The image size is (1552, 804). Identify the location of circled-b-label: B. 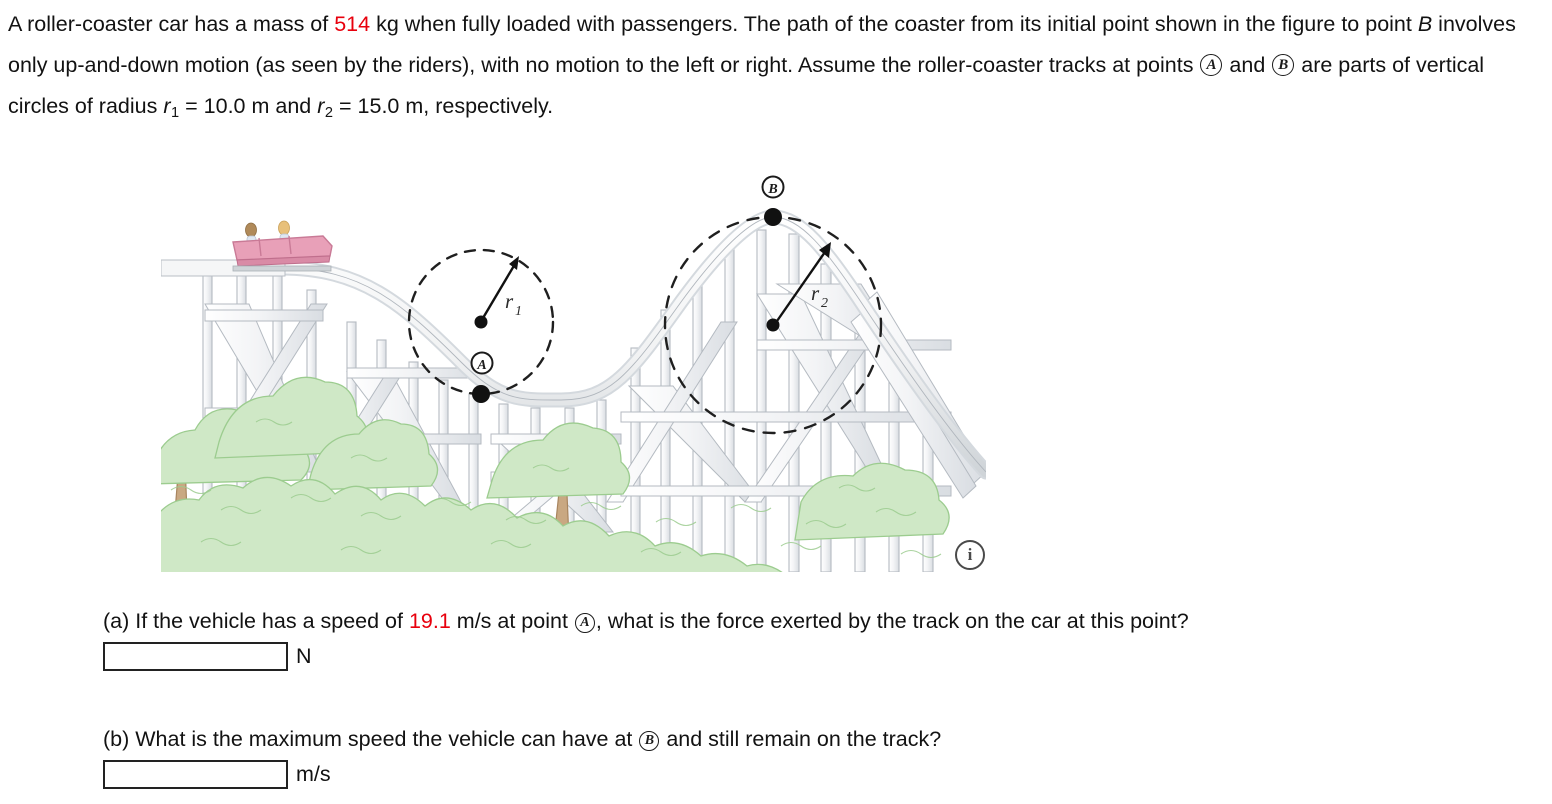
(1283, 65).